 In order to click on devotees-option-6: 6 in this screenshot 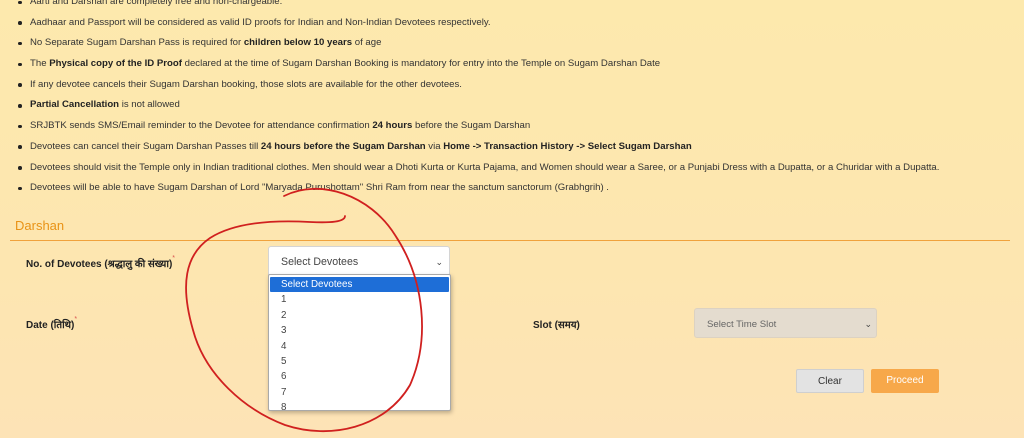, I will do `click(359, 376)`.